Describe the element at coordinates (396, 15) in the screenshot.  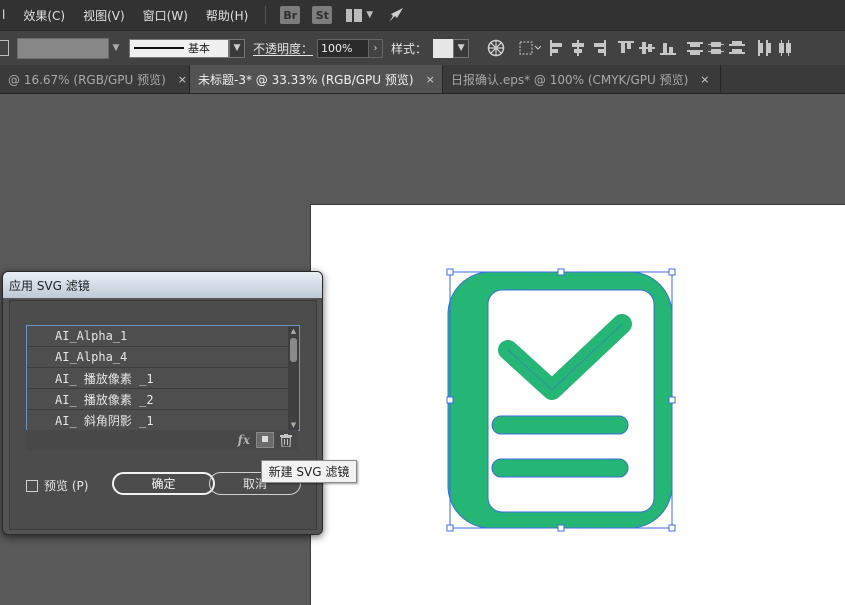
I see `gpu-performance-icon` at that location.